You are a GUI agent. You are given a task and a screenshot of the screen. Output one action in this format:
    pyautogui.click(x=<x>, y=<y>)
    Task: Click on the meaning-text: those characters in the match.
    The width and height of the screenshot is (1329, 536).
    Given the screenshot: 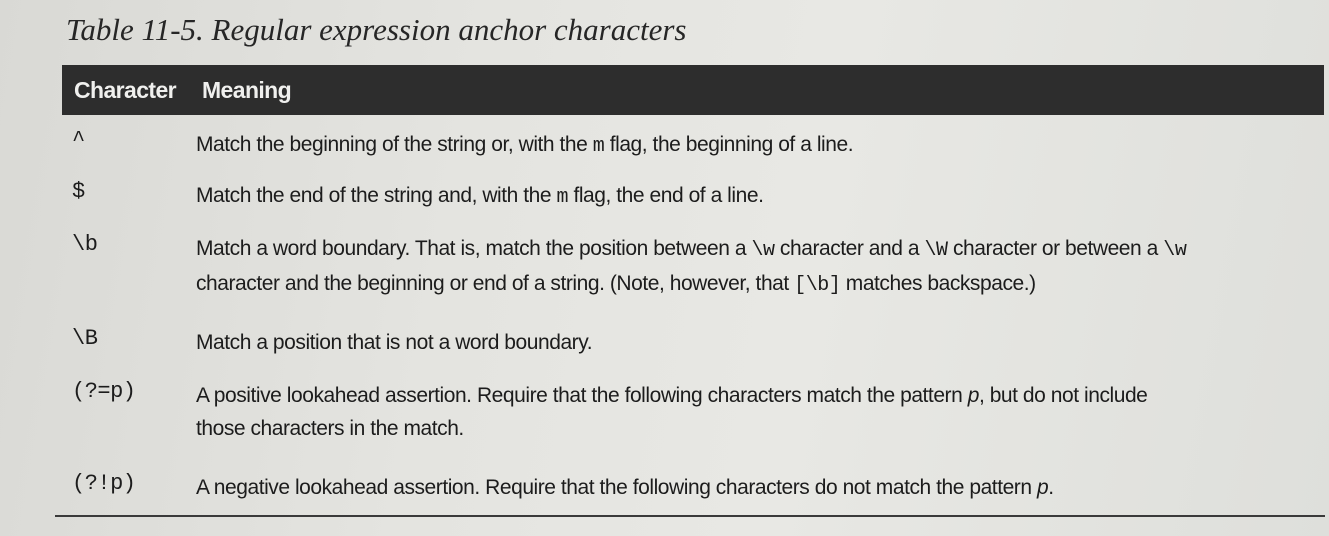 What is the action you would take?
    pyautogui.click(x=330, y=428)
    